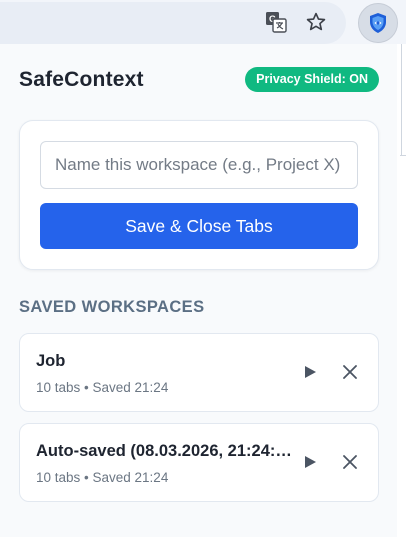 This screenshot has height=537, width=406. I want to click on popup-header: SafeContext Privacy Shield: ON, so click(199, 80).